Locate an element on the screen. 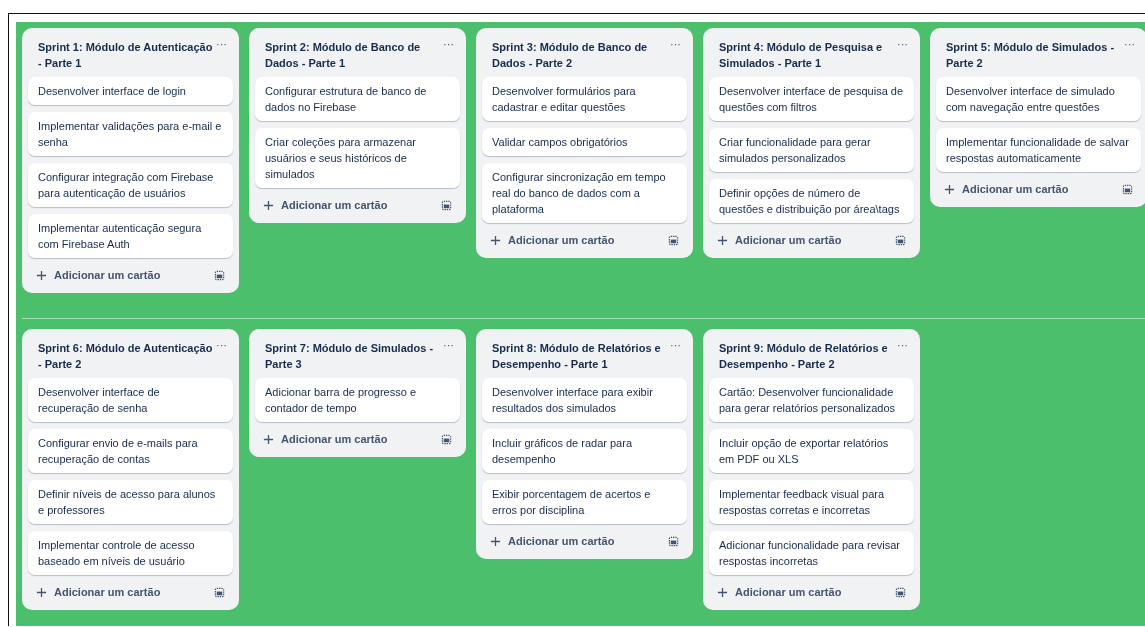 The height and width of the screenshot is (627, 1145). task-card: Desenvolver interface de pesquisa de questões com filtros is located at coordinates (811, 99).